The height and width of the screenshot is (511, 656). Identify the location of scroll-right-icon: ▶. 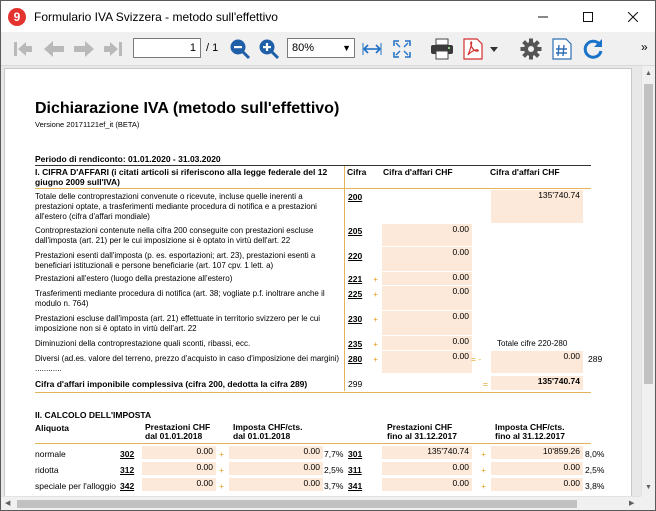
(631, 503).